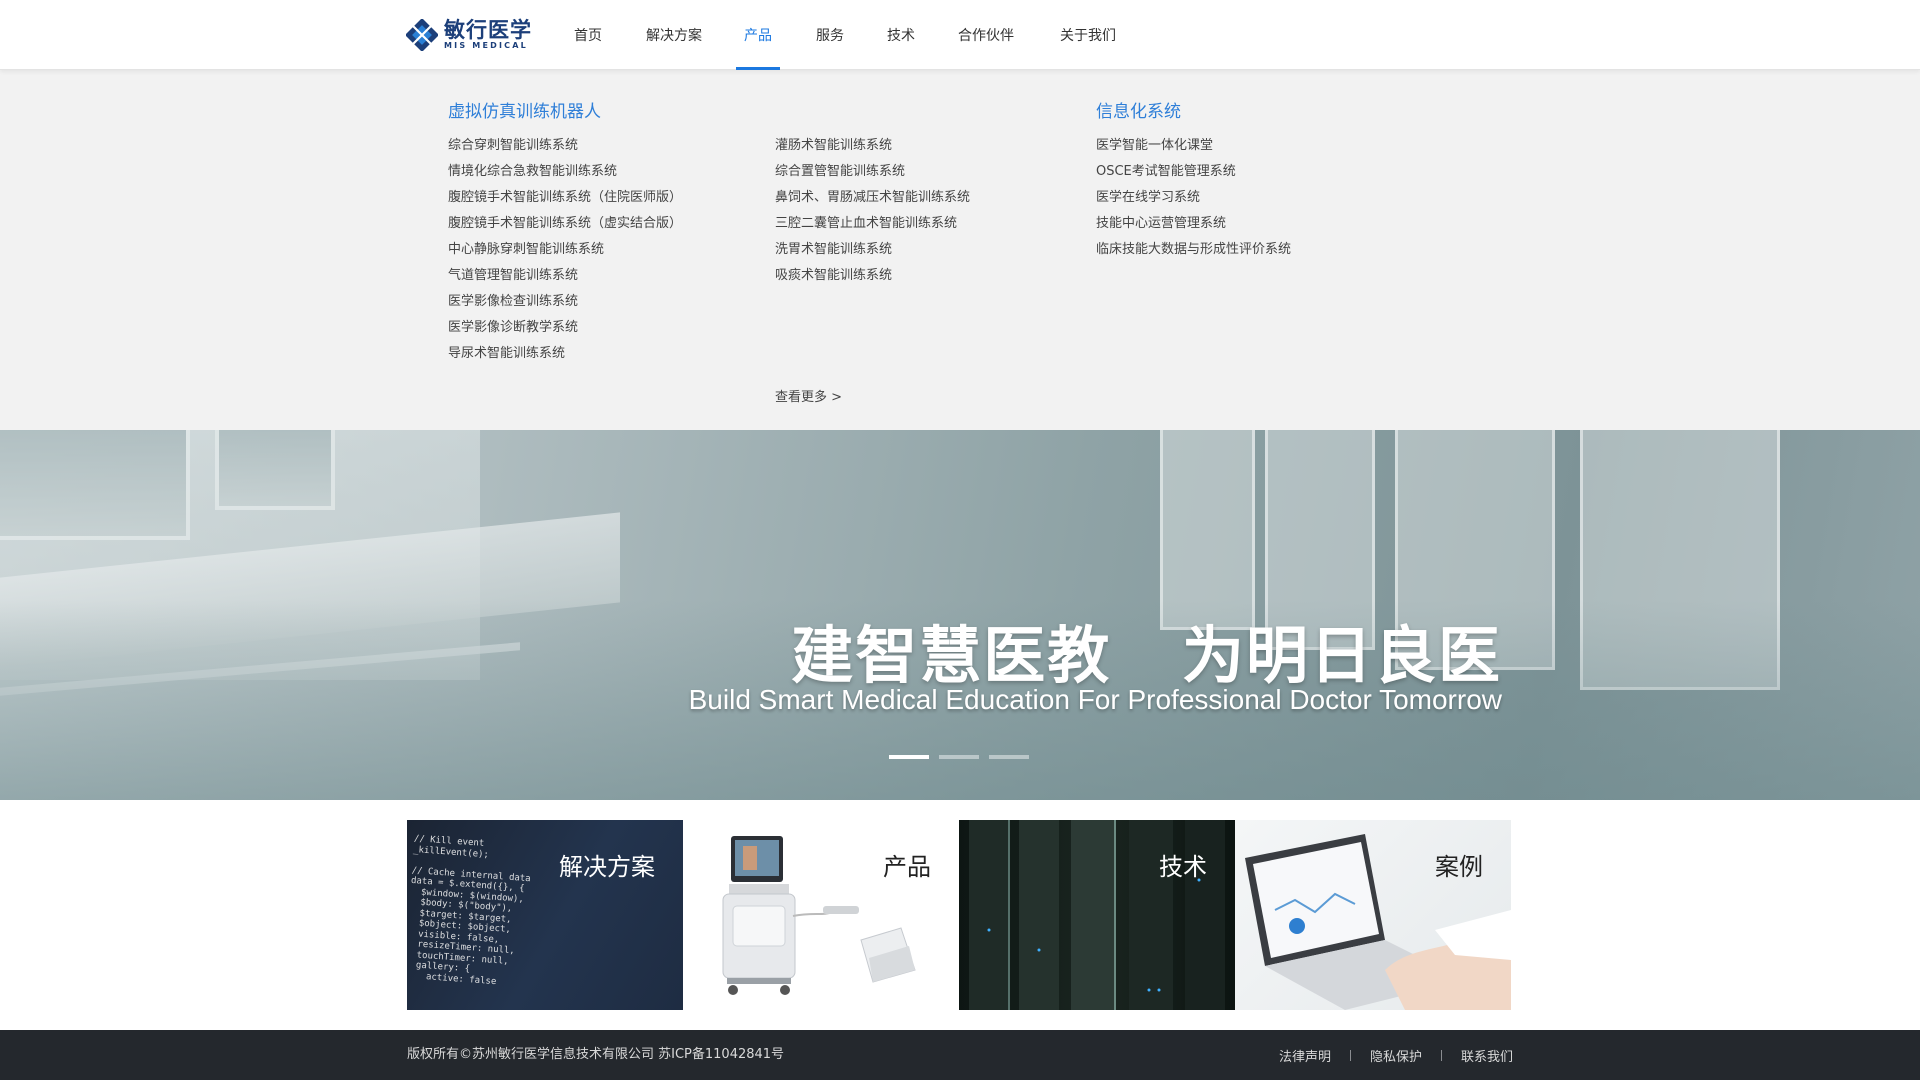  I want to click on card-label: 案例, so click(1459, 867).